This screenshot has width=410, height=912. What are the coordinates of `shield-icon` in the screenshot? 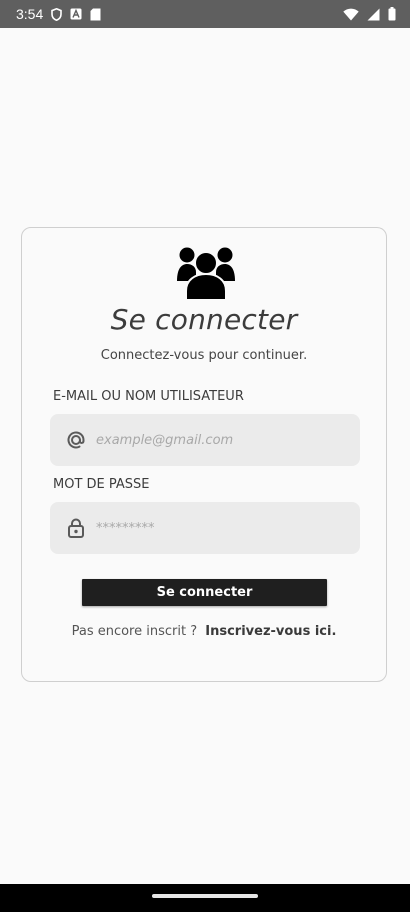 It's located at (57, 14).